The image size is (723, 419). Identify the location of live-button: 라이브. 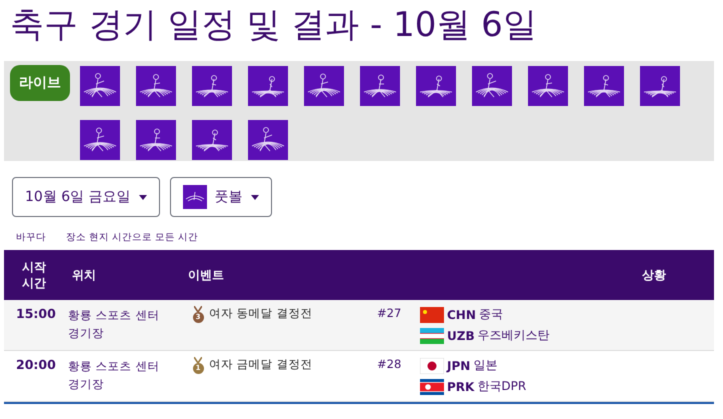
(40, 83).